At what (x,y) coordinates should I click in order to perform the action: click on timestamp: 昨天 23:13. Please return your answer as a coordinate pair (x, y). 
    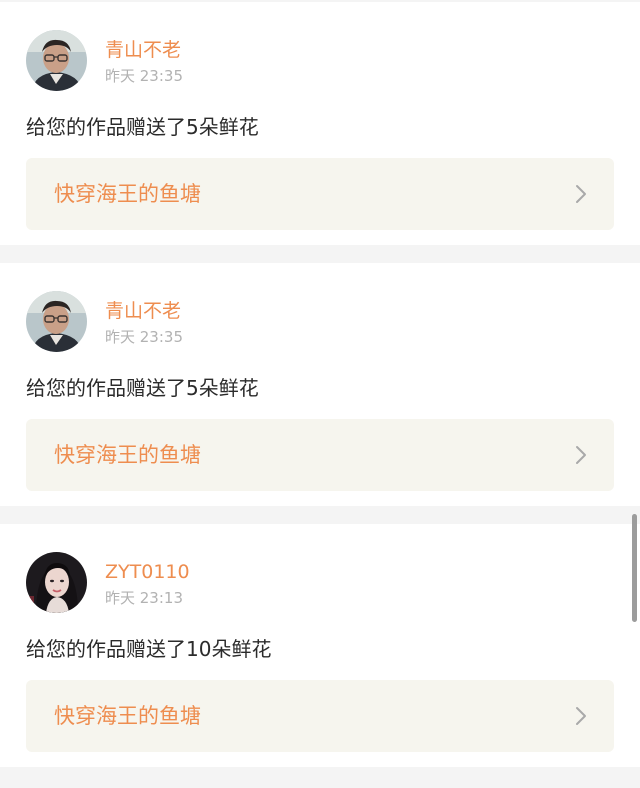
    Looking at the image, I should click on (144, 598).